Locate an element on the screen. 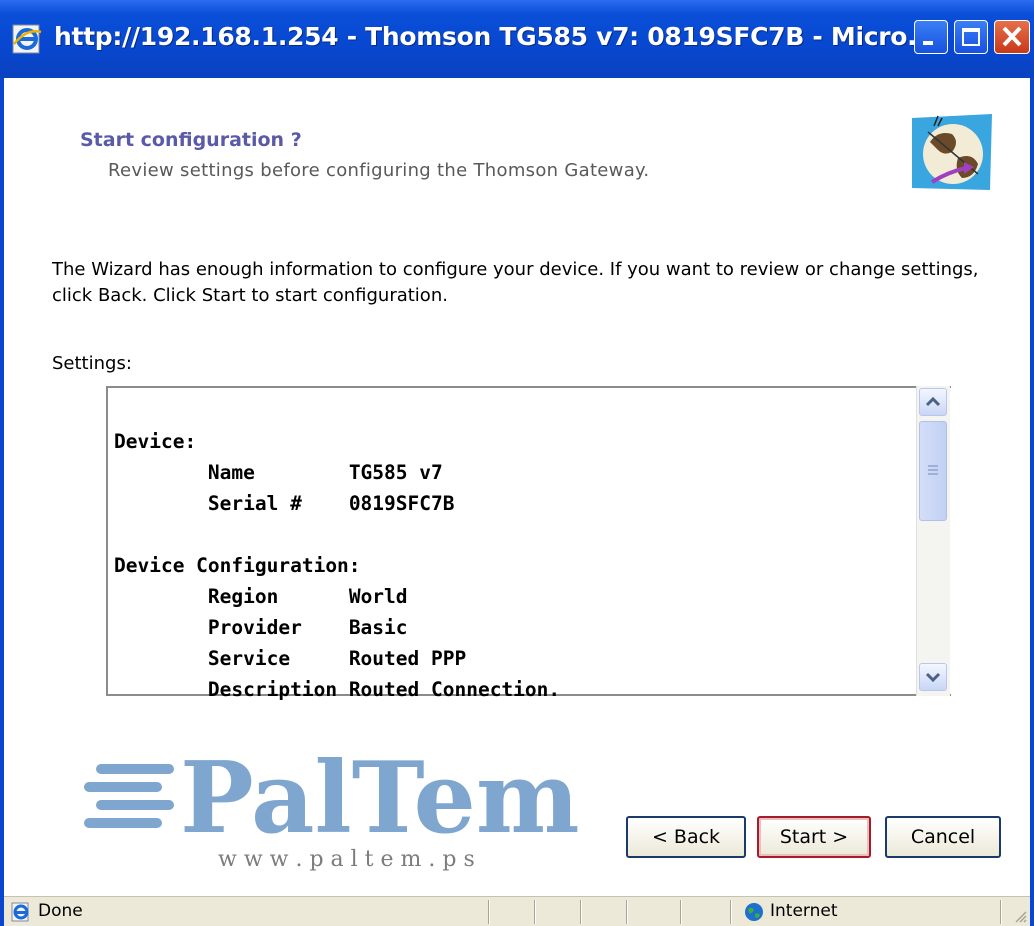  device-serial-value: 0819SFC7B is located at coordinates (401, 503).